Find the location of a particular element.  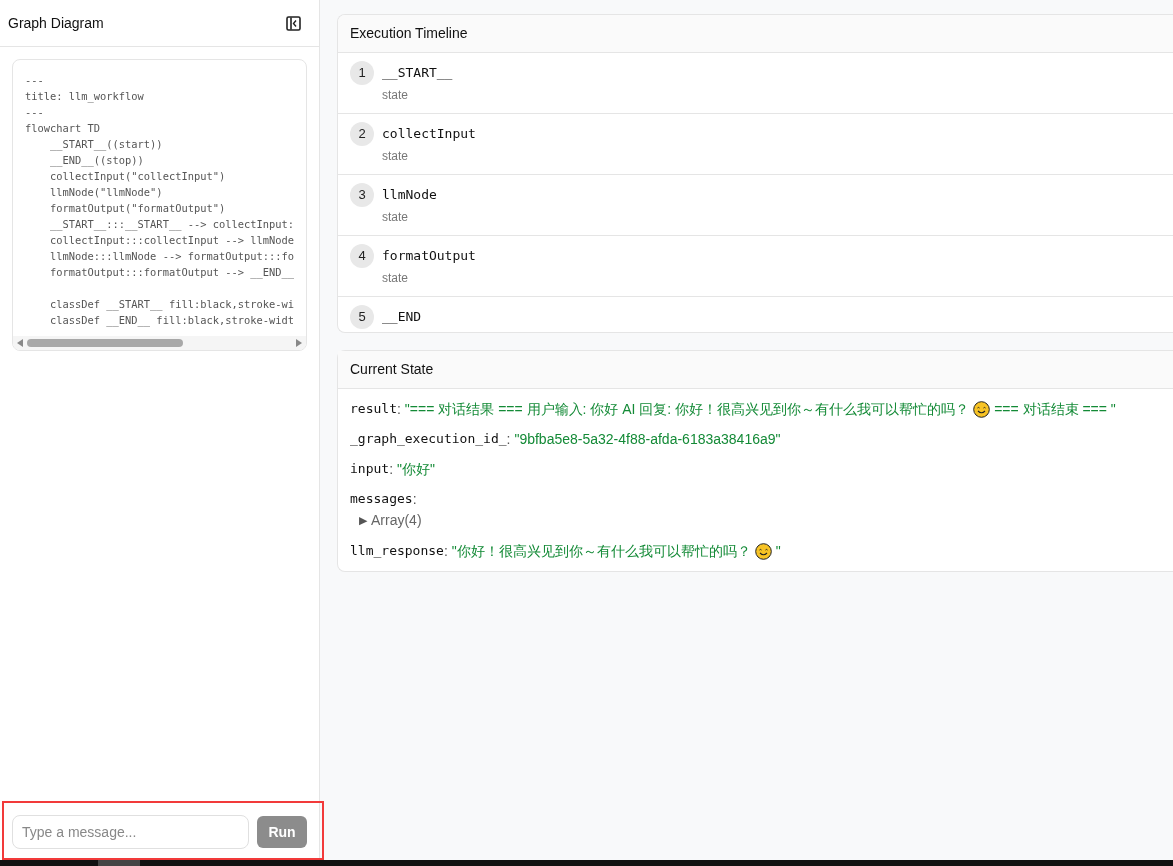

horizontal-scrollbar is located at coordinates (159, 343).